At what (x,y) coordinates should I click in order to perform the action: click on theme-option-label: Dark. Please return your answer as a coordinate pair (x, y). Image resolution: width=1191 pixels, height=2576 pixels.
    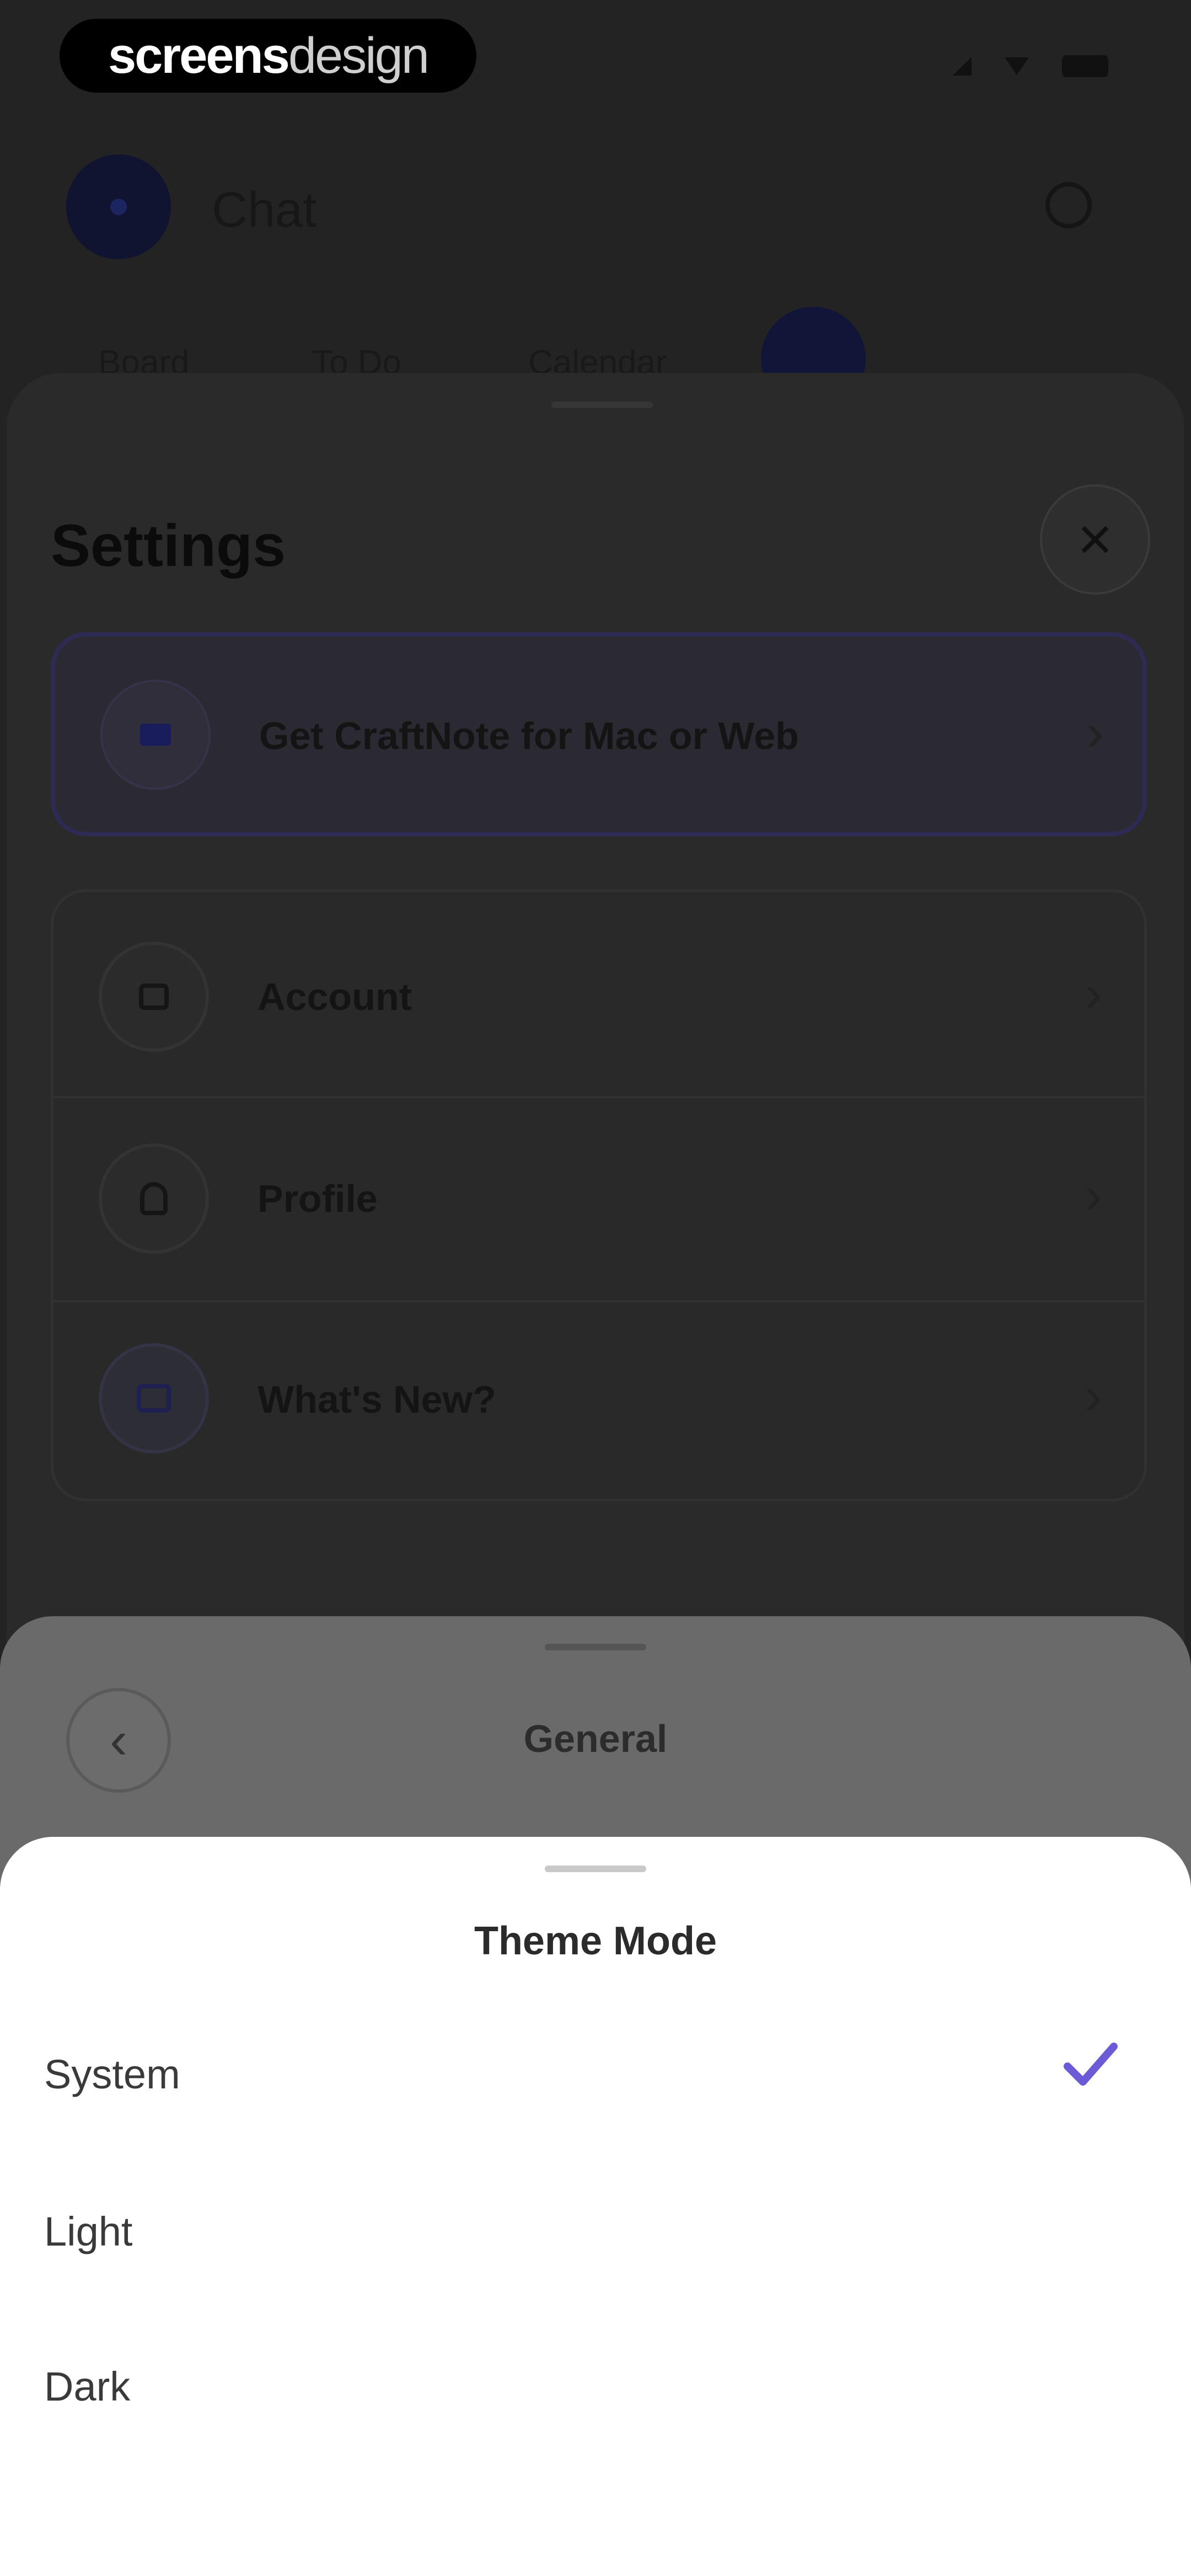
    Looking at the image, I should click on (87, 2386).